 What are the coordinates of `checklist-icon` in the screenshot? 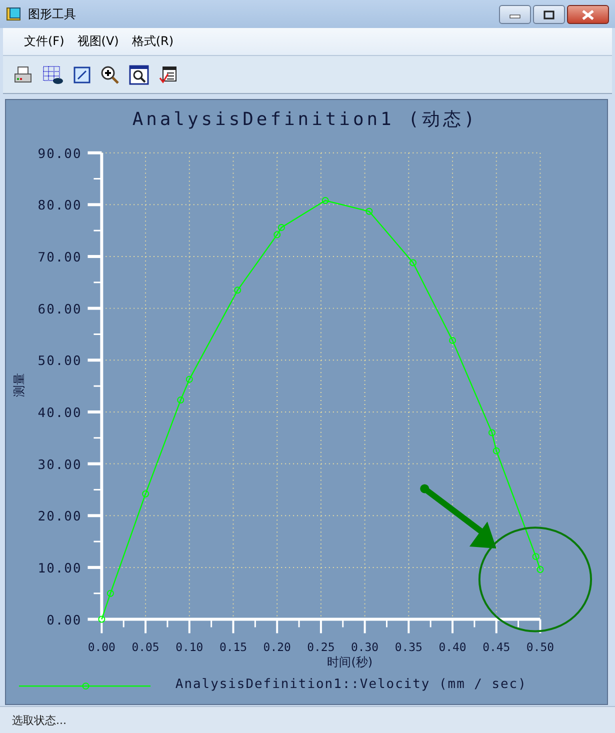 It's located at (168, 74).